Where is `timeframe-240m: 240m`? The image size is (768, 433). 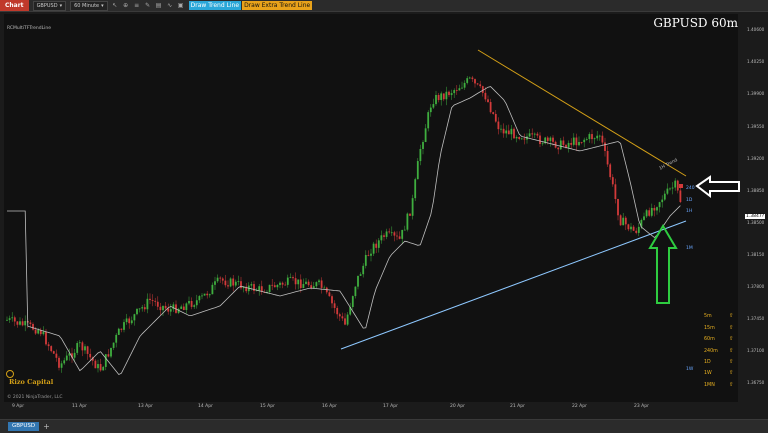 timeframe-240m: 240m is located at coordinates (711, 351).